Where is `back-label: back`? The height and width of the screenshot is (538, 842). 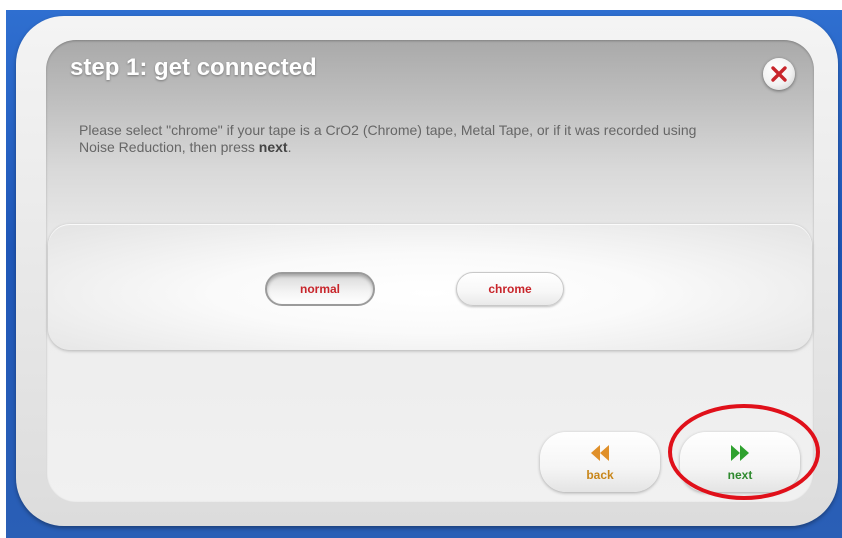
back-label: back is located at coordinates (600, 475).